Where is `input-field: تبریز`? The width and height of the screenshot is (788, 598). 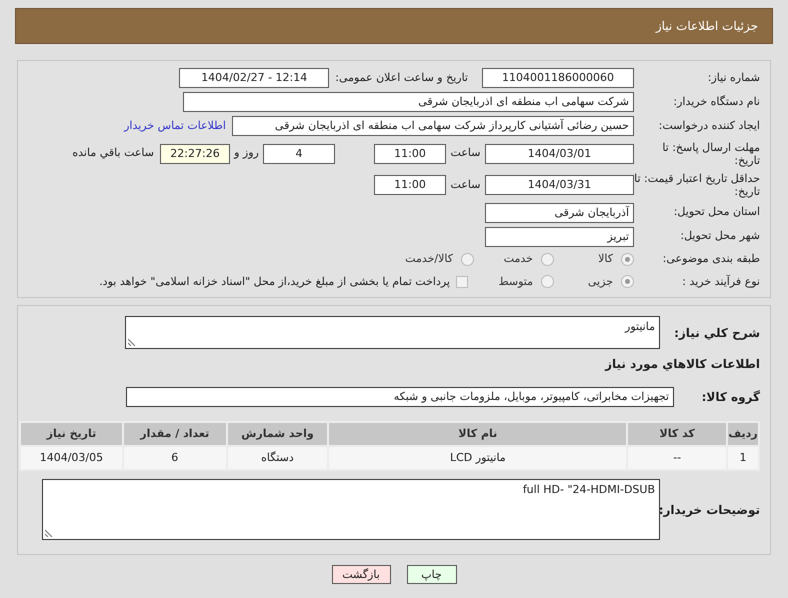
input-field: تبریز is located at coordinates (559, 236).